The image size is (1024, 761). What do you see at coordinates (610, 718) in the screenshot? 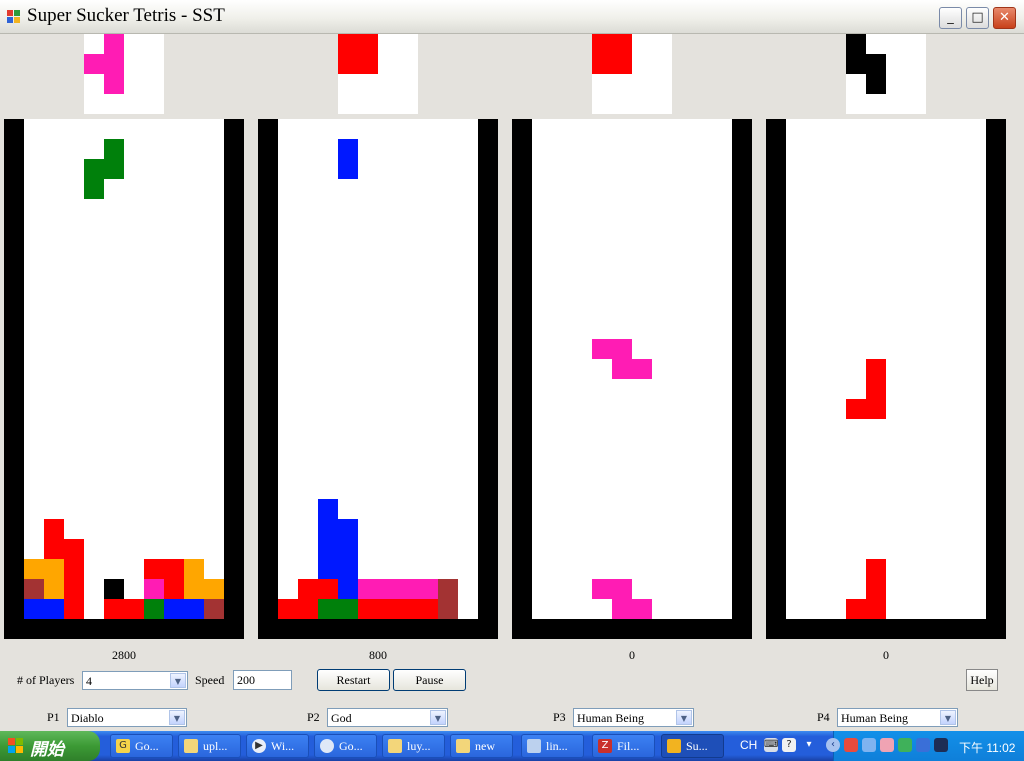
I see `player-type-value: Human Being` at bounding box center [610, 718].